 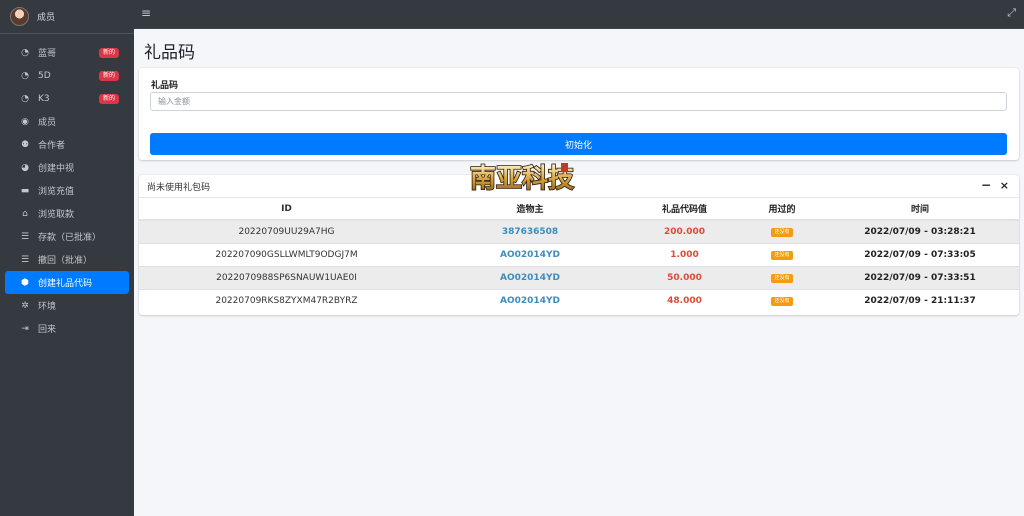 What do you see at coordinates (47, 54) in the screenshot?
I see `sidebar-item-label: 蓝哥` at bounding box center [47, 54].